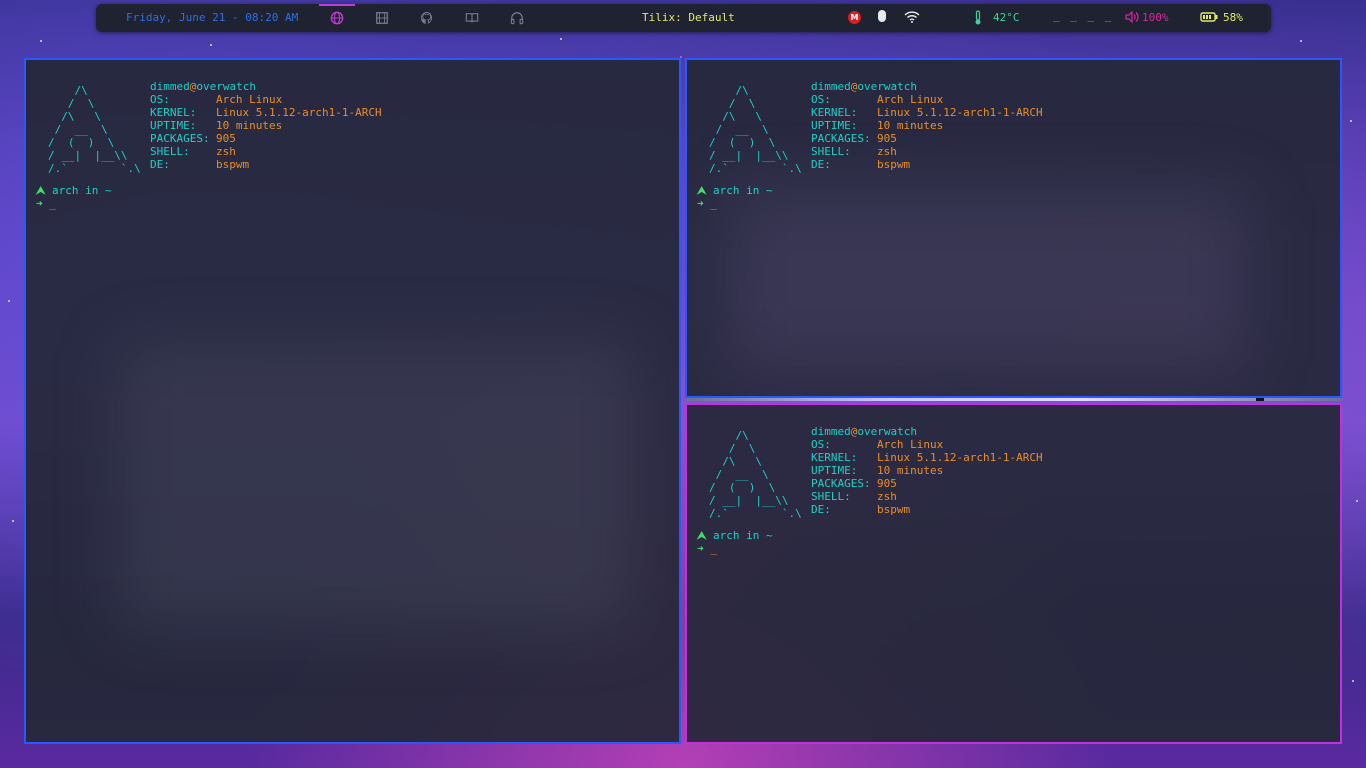  What do you see at coordinates (821, 164) in the screenshot?
I see `info-key: DE:` at bounding box center [821, 164].